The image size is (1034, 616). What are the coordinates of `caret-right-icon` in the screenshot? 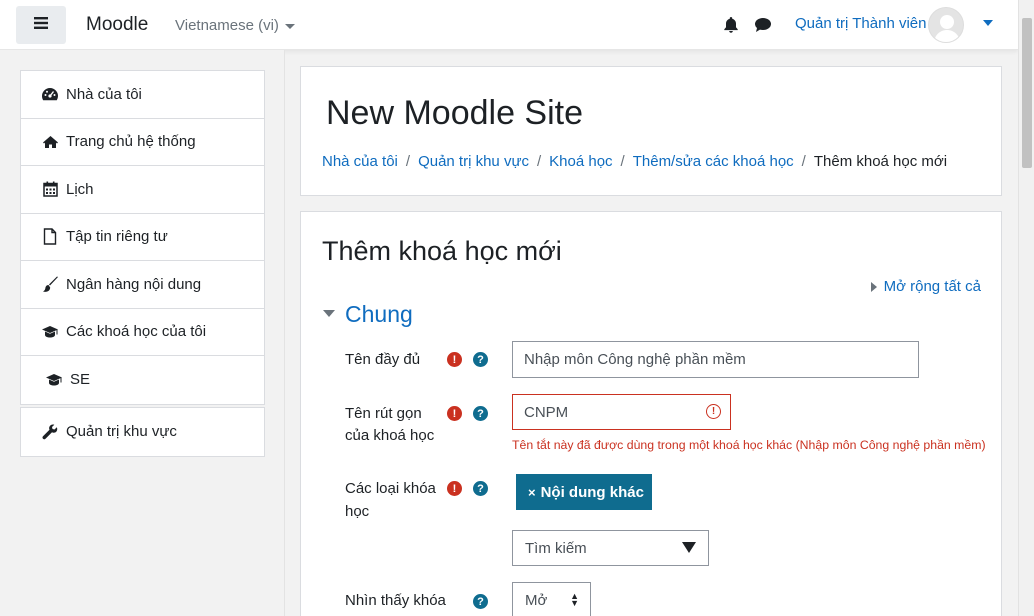 It's located at (873, 287).